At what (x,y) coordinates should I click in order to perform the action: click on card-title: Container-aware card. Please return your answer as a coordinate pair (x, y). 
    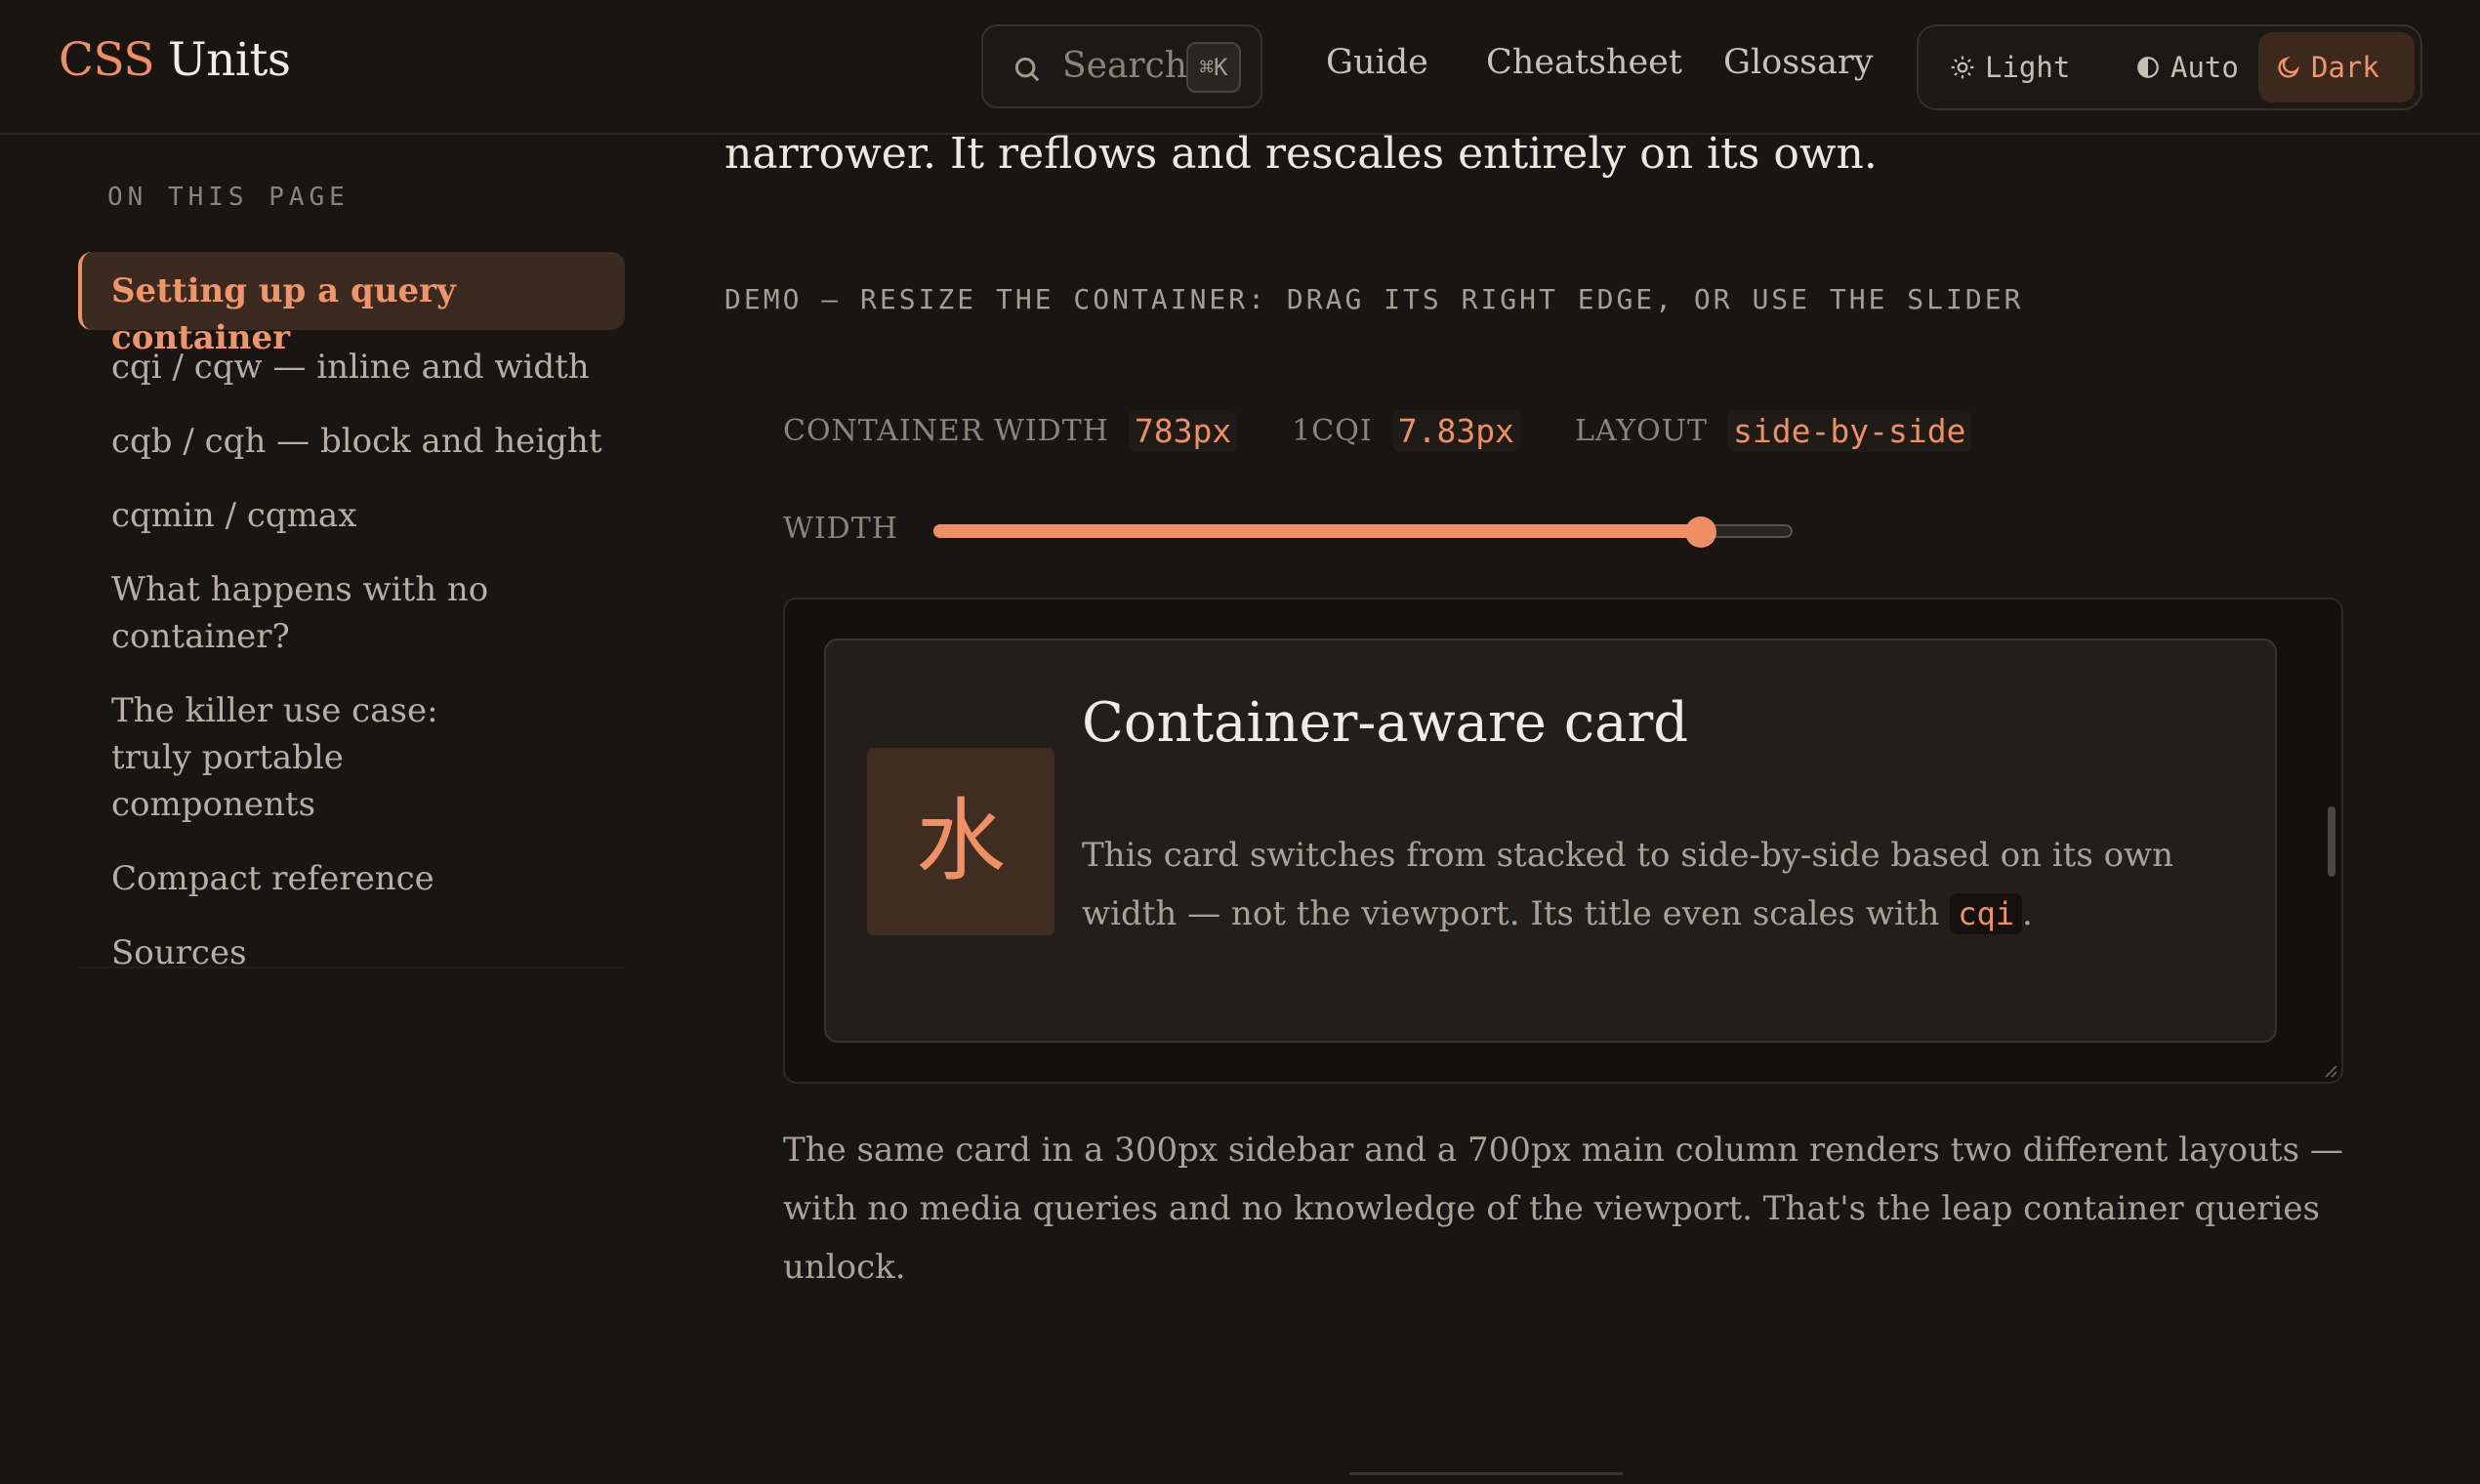
    Looking at the image, I should click on (1385, 723).